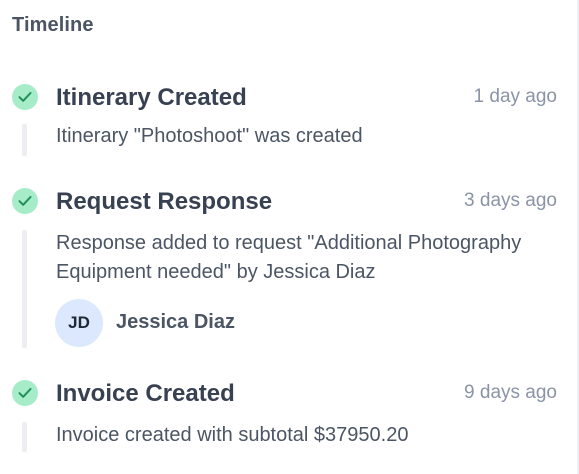 The width and height of the screenshot is (579, 474). What do you see at coordinates (232, 435) in the screenshot?
I see `event-description: Invoice created with subtotal $37950.20` at bounding box center [232, 435].